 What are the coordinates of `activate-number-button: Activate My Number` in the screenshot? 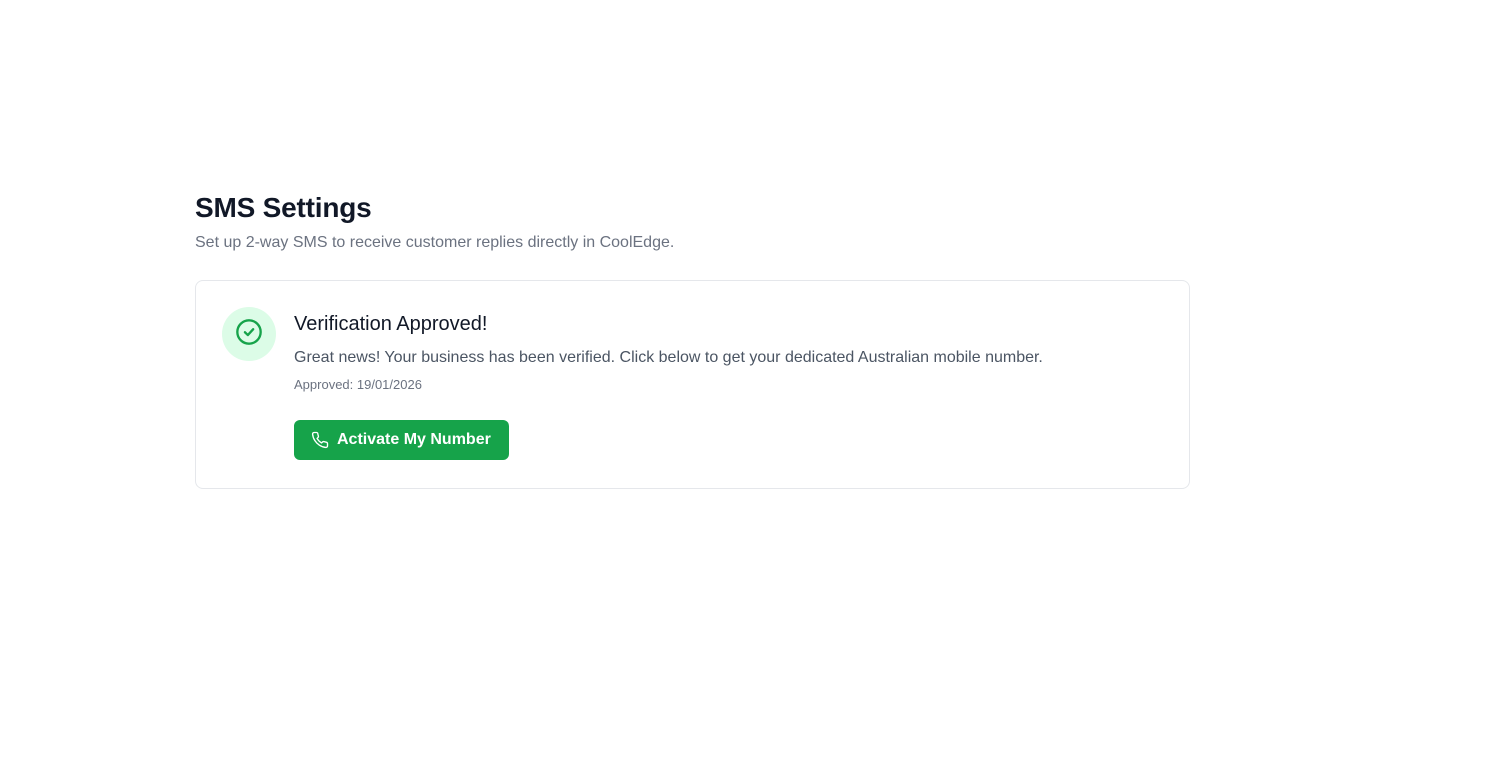 It's located at (401, 440).